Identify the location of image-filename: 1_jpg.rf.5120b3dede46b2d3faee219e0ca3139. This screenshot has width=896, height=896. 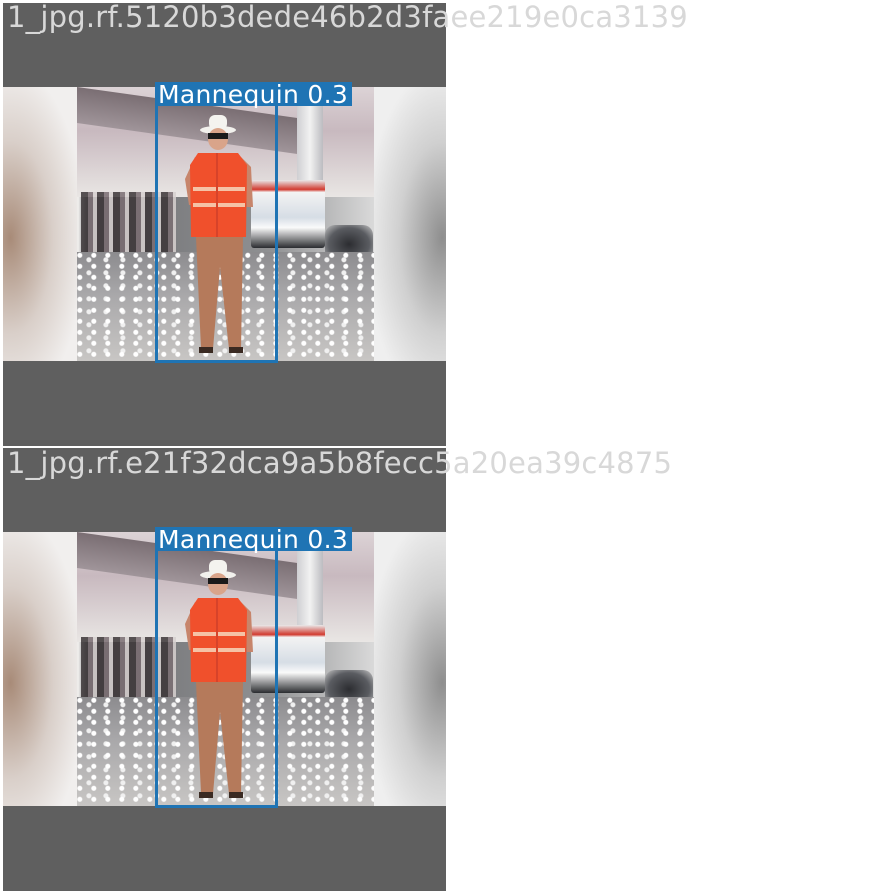
(347, 17).